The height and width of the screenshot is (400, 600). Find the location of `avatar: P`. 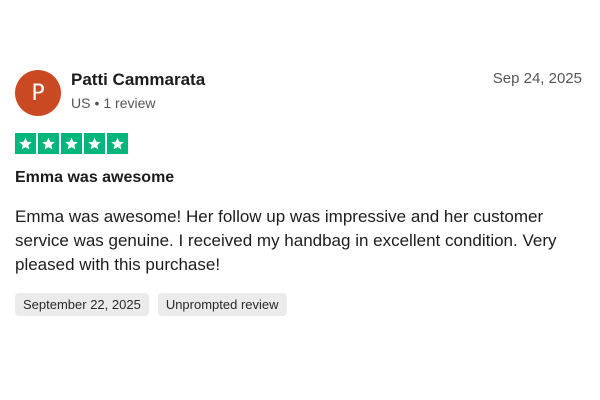

avatar: P is located at coordinates (38, 93).